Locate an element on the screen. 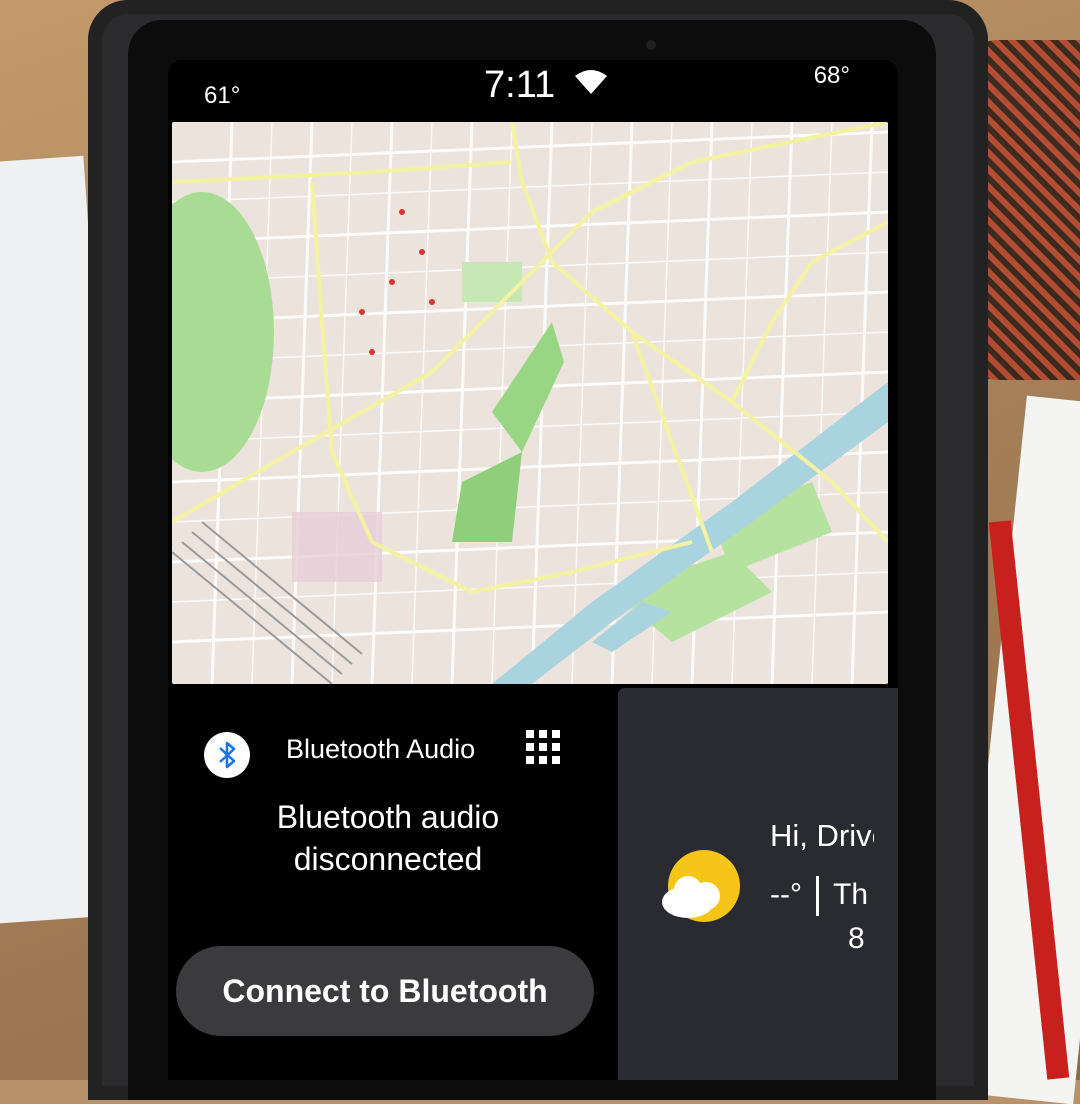 This screenshot has height=1104, width=1080. greeting: Hi, Driver is located at coordinates (822, 835).